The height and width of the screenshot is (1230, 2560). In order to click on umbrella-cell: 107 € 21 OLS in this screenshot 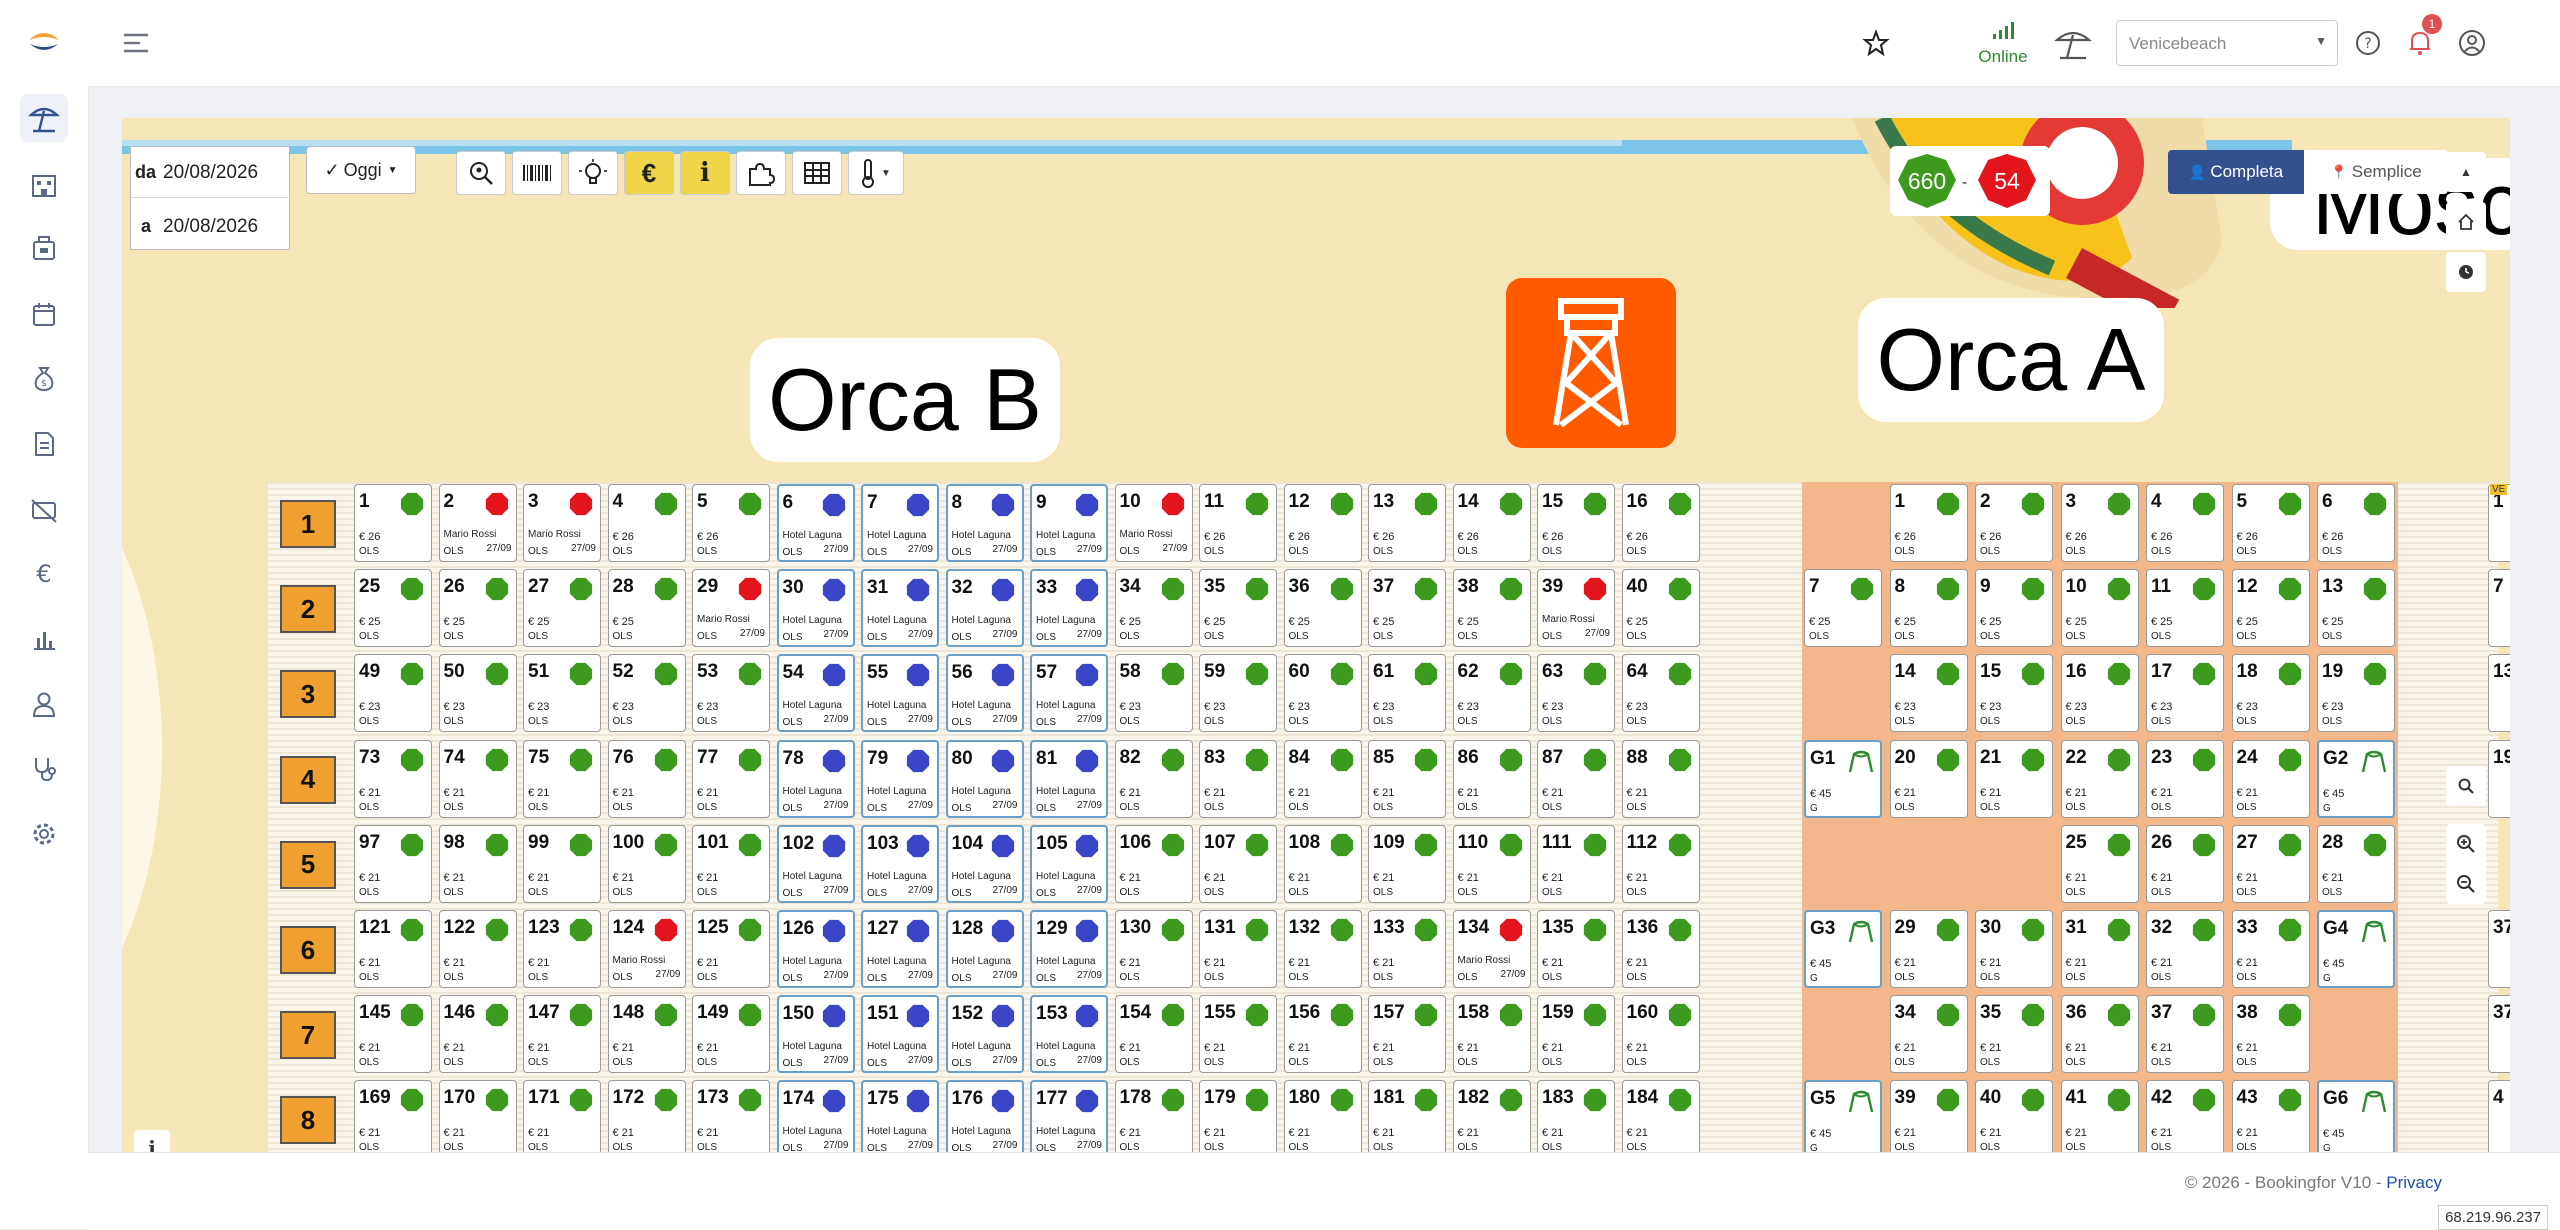, I will do `click(1238, 863)`.